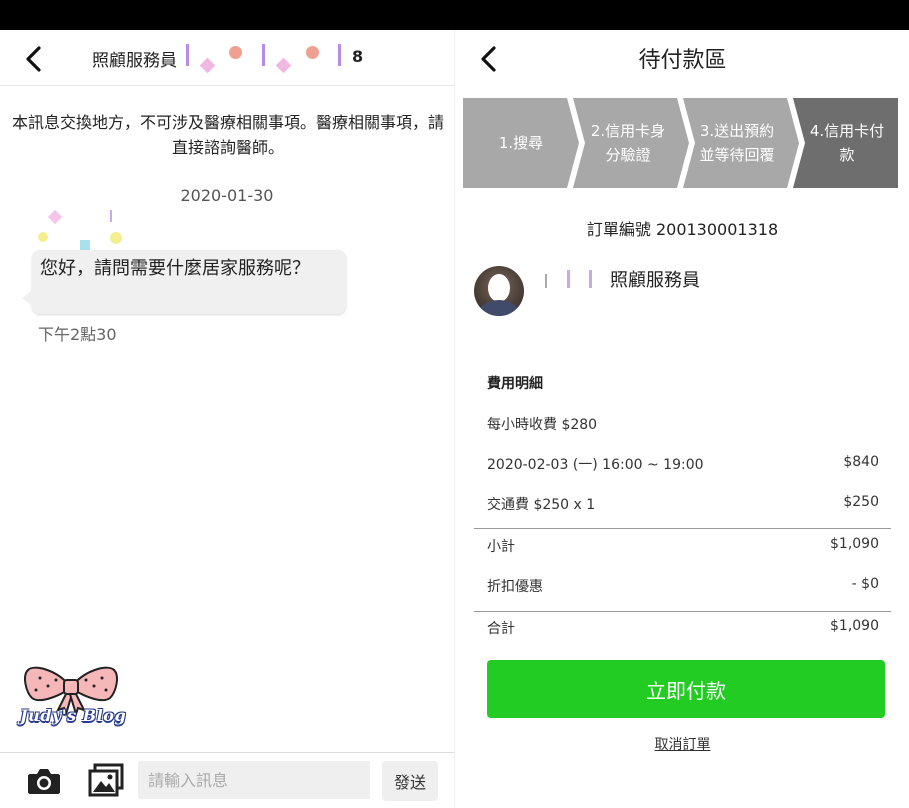  Describe the element at coordinates (501, 629) in the screenshot. I see `total-label: 合計` at that location.